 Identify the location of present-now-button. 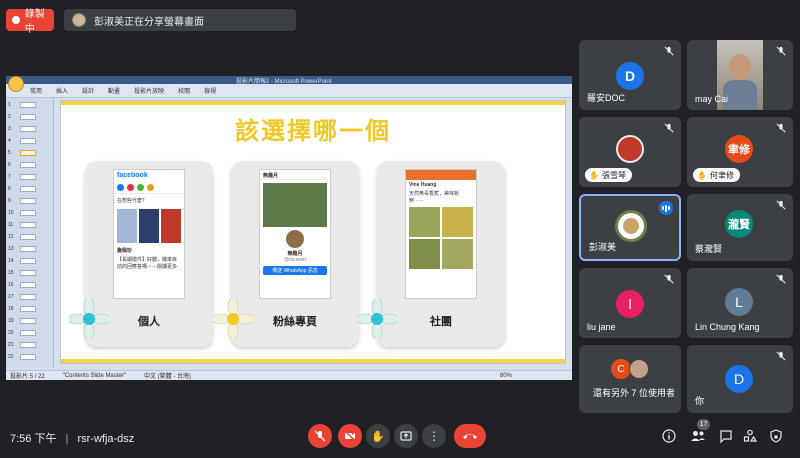
(406, 436).